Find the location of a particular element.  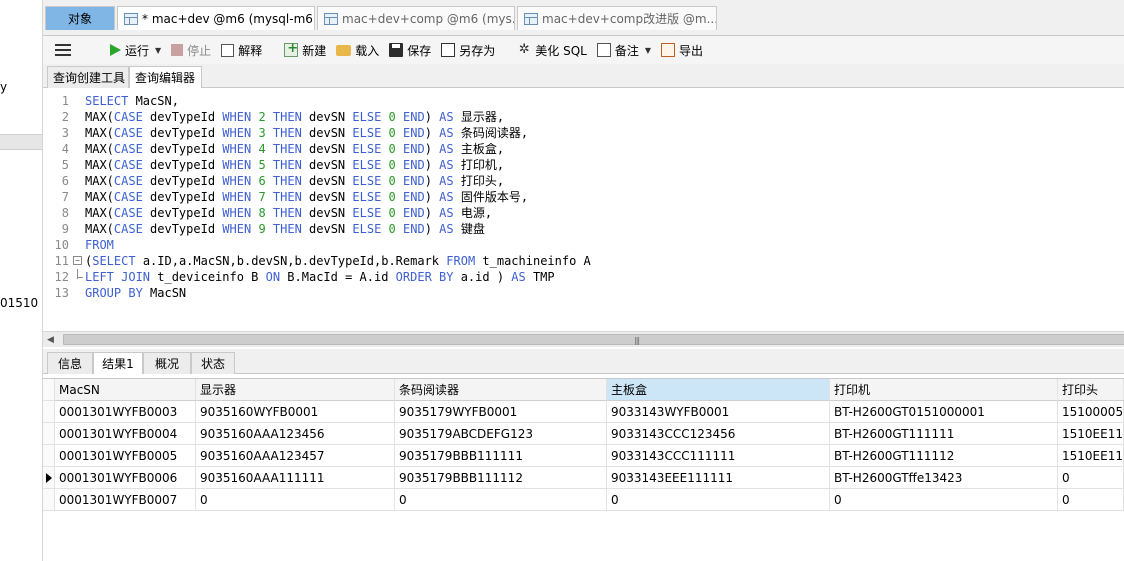

code-line: FROM is located at coordinates (99, 245).